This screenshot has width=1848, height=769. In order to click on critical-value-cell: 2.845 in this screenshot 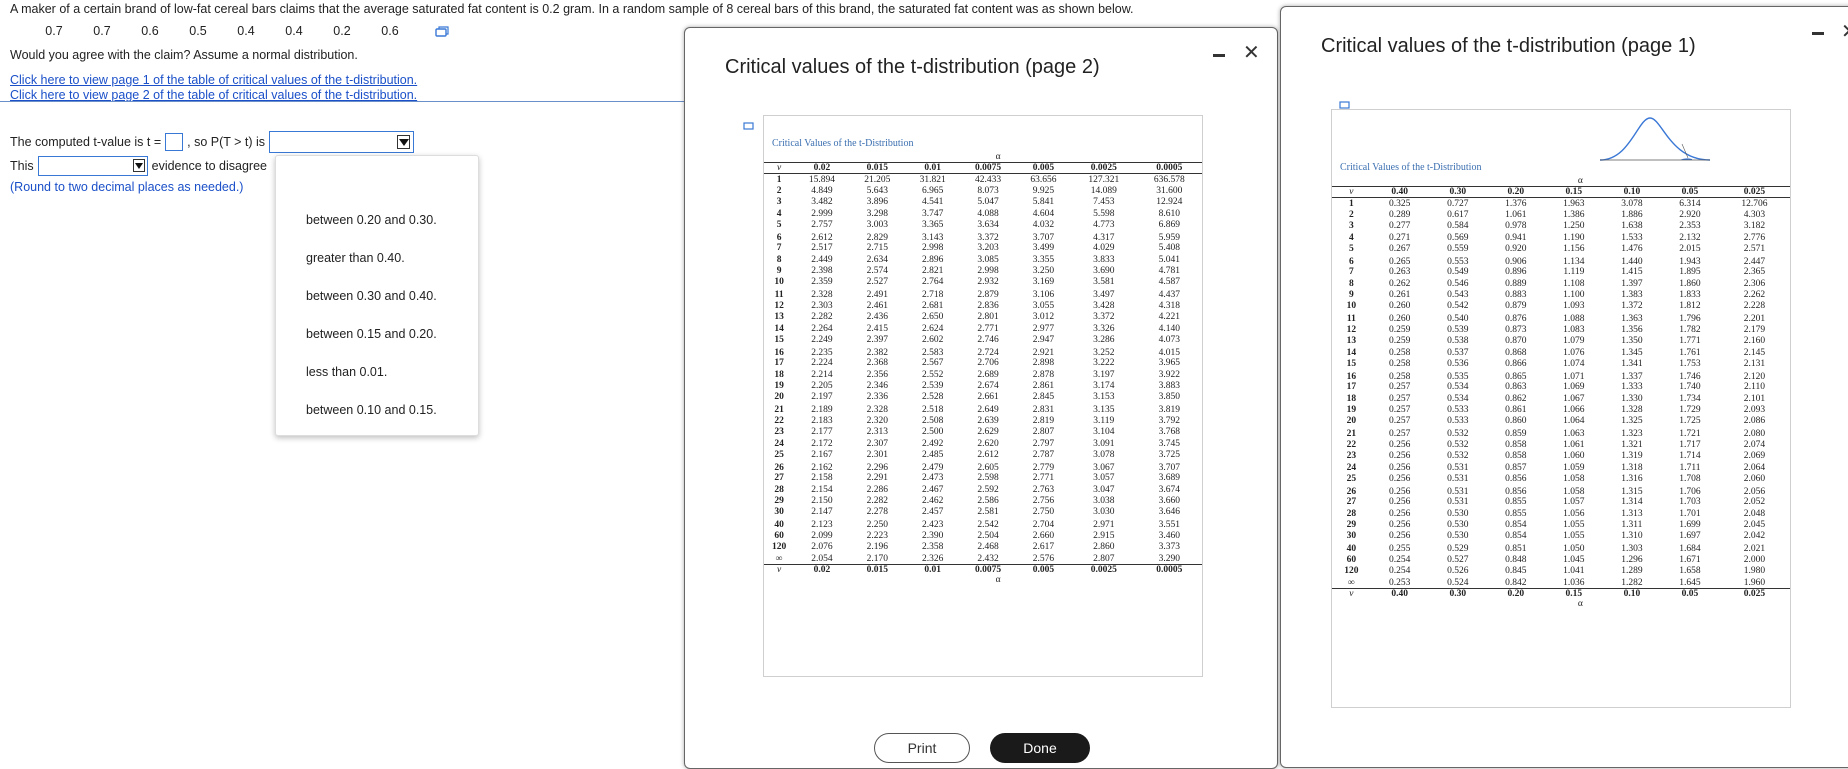, I will do `click(1043, 397)`.